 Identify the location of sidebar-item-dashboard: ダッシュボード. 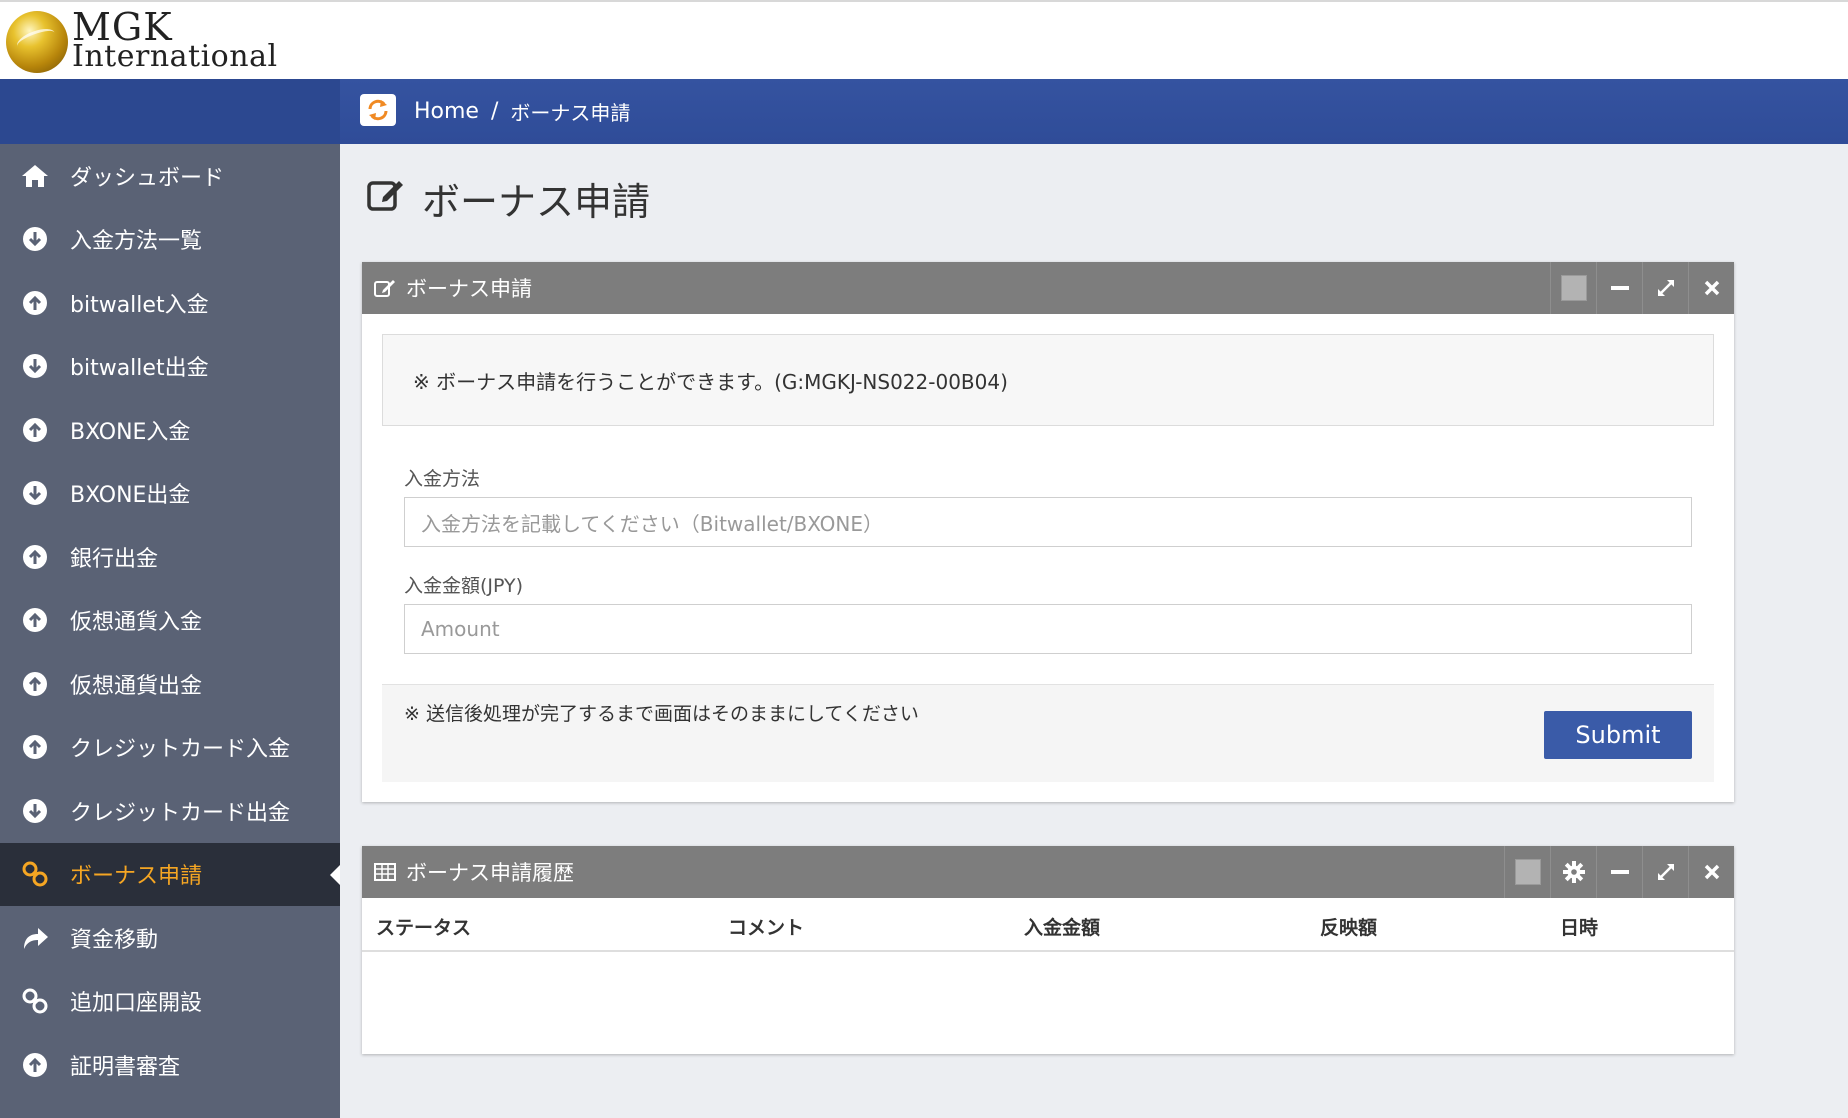
(170, 176).